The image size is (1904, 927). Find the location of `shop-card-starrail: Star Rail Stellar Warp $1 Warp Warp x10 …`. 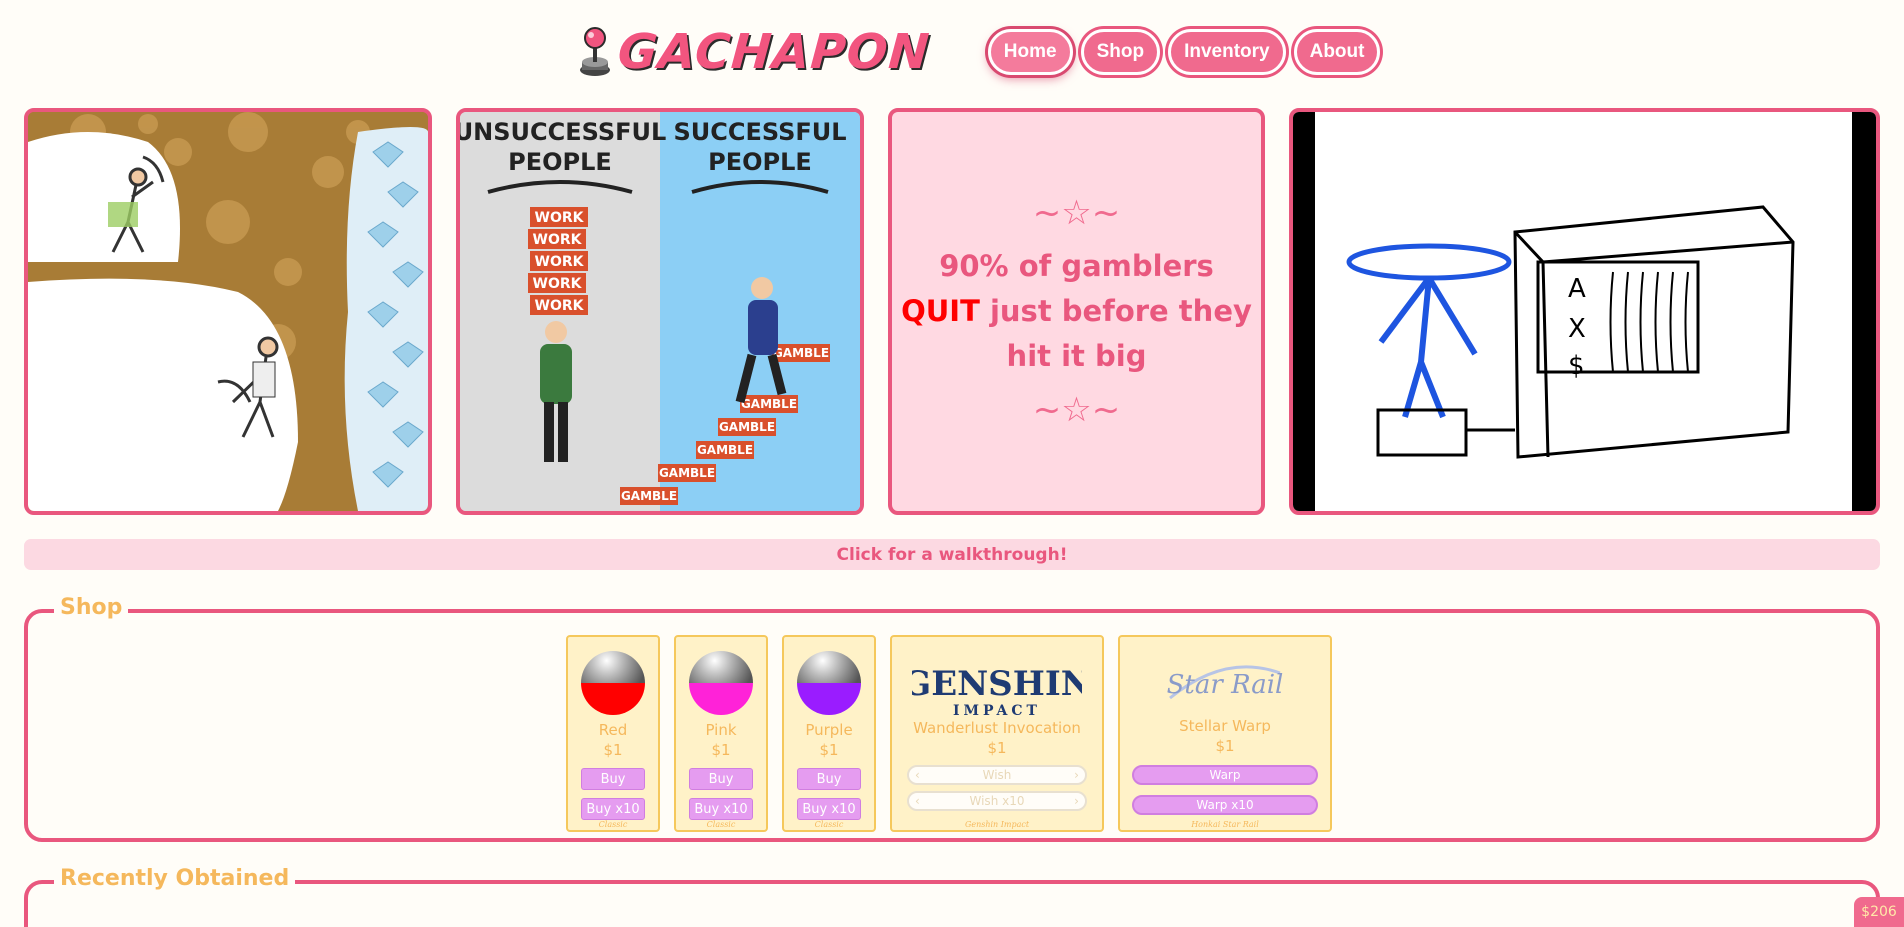

shop-card-starrail: Star Rail Stellar Warp $1 Warp Warp x10 … is located at coordinates (1225, 733).